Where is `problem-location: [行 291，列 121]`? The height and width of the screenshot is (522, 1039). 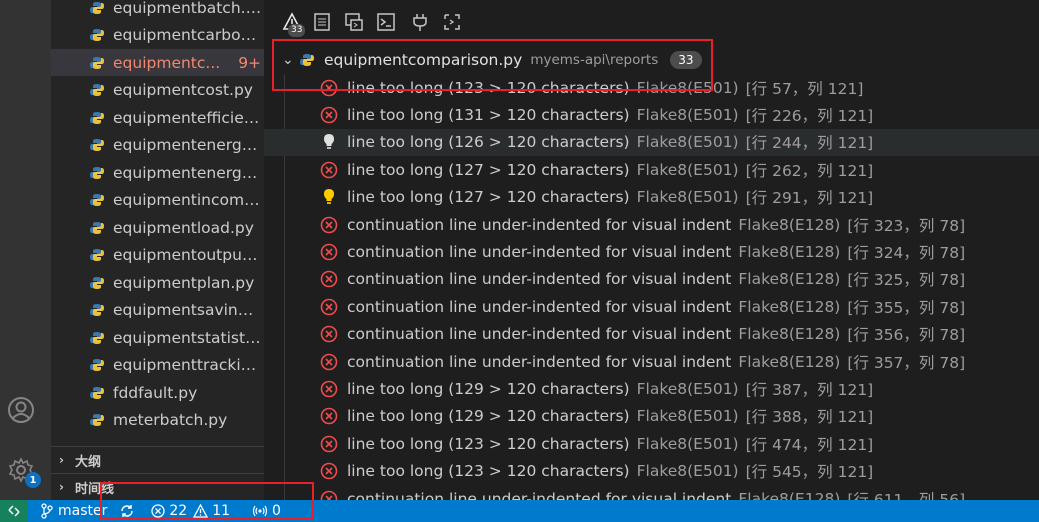
problem-location: [行 291，列 121] is located at coordinates (809, 198).